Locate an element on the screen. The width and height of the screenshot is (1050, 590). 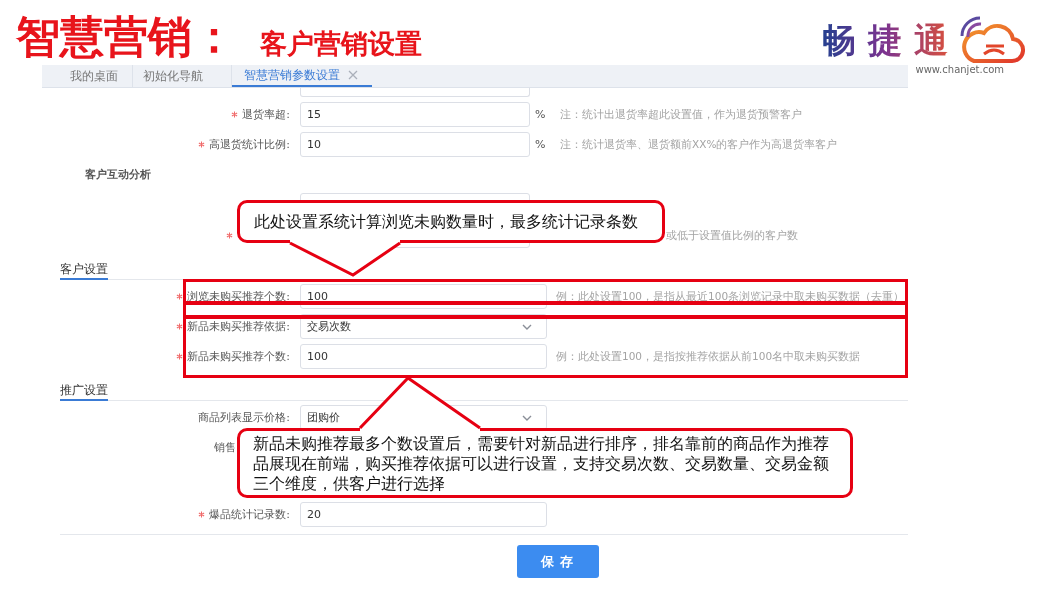
input-field: 20 is located at coordinates (423, 514).